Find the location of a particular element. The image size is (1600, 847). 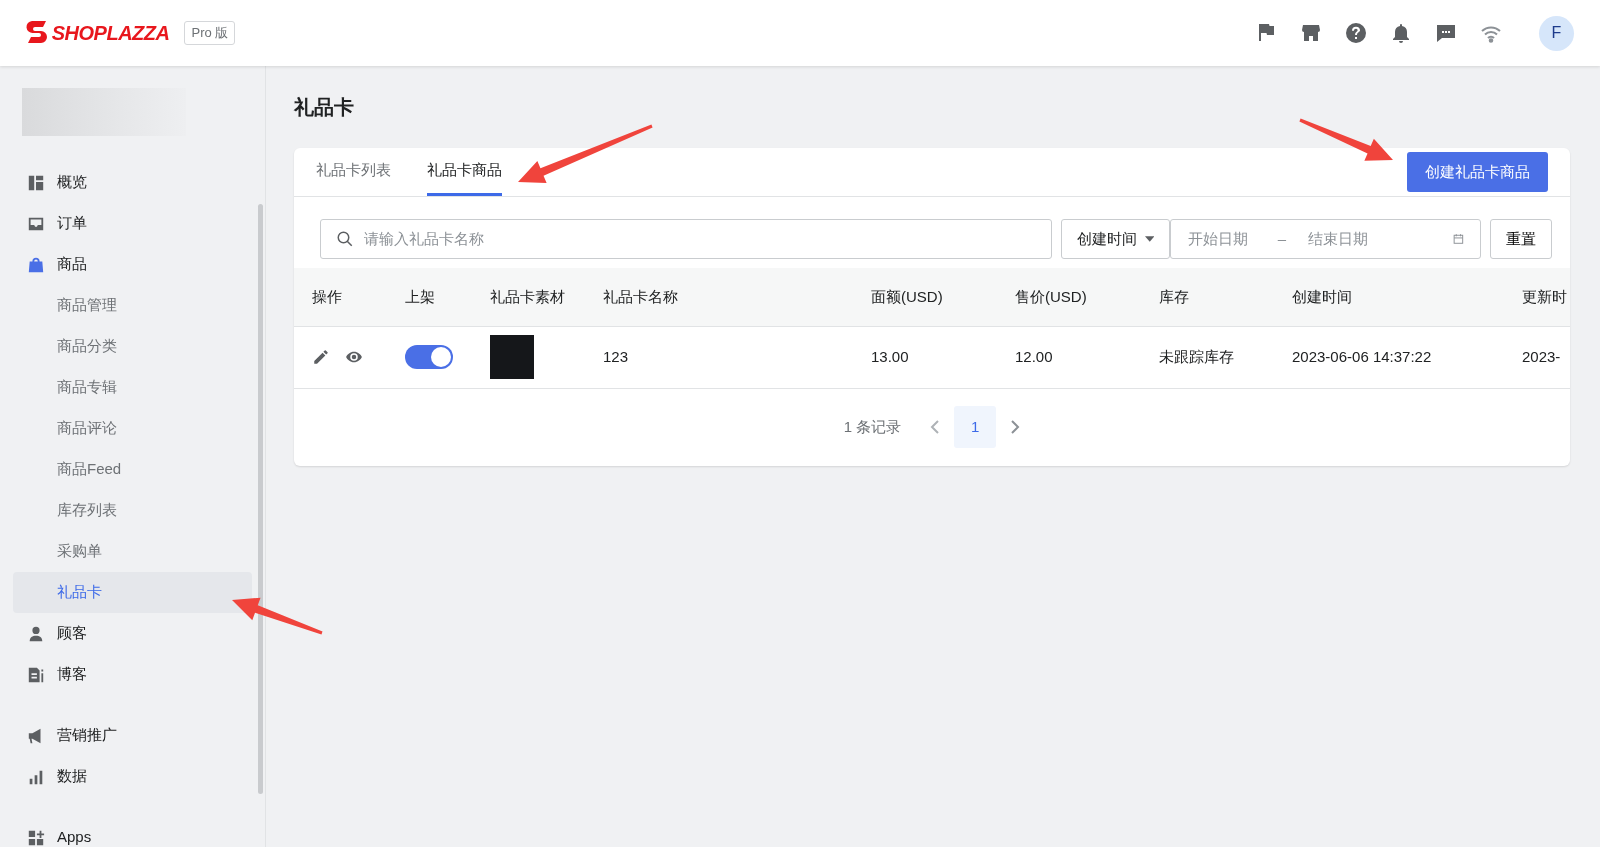

sidebar-item: 商品 is located at coordinates (132, 264).